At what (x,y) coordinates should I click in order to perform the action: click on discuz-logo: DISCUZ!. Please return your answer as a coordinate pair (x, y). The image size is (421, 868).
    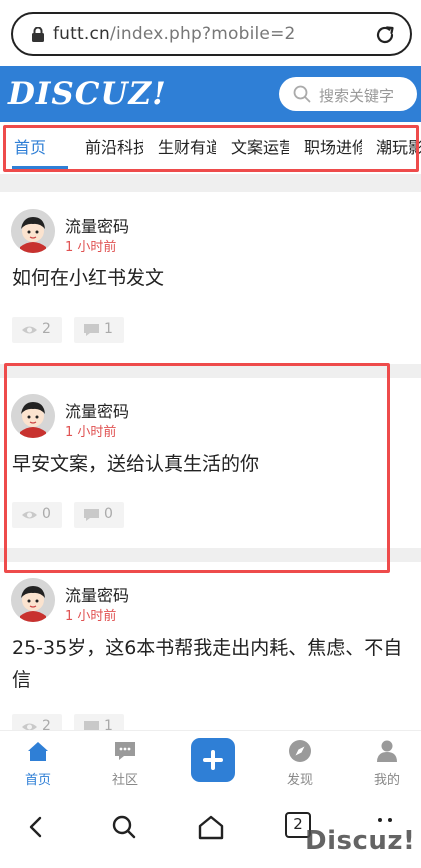
    Looking at the image, I should click on (87, 94).